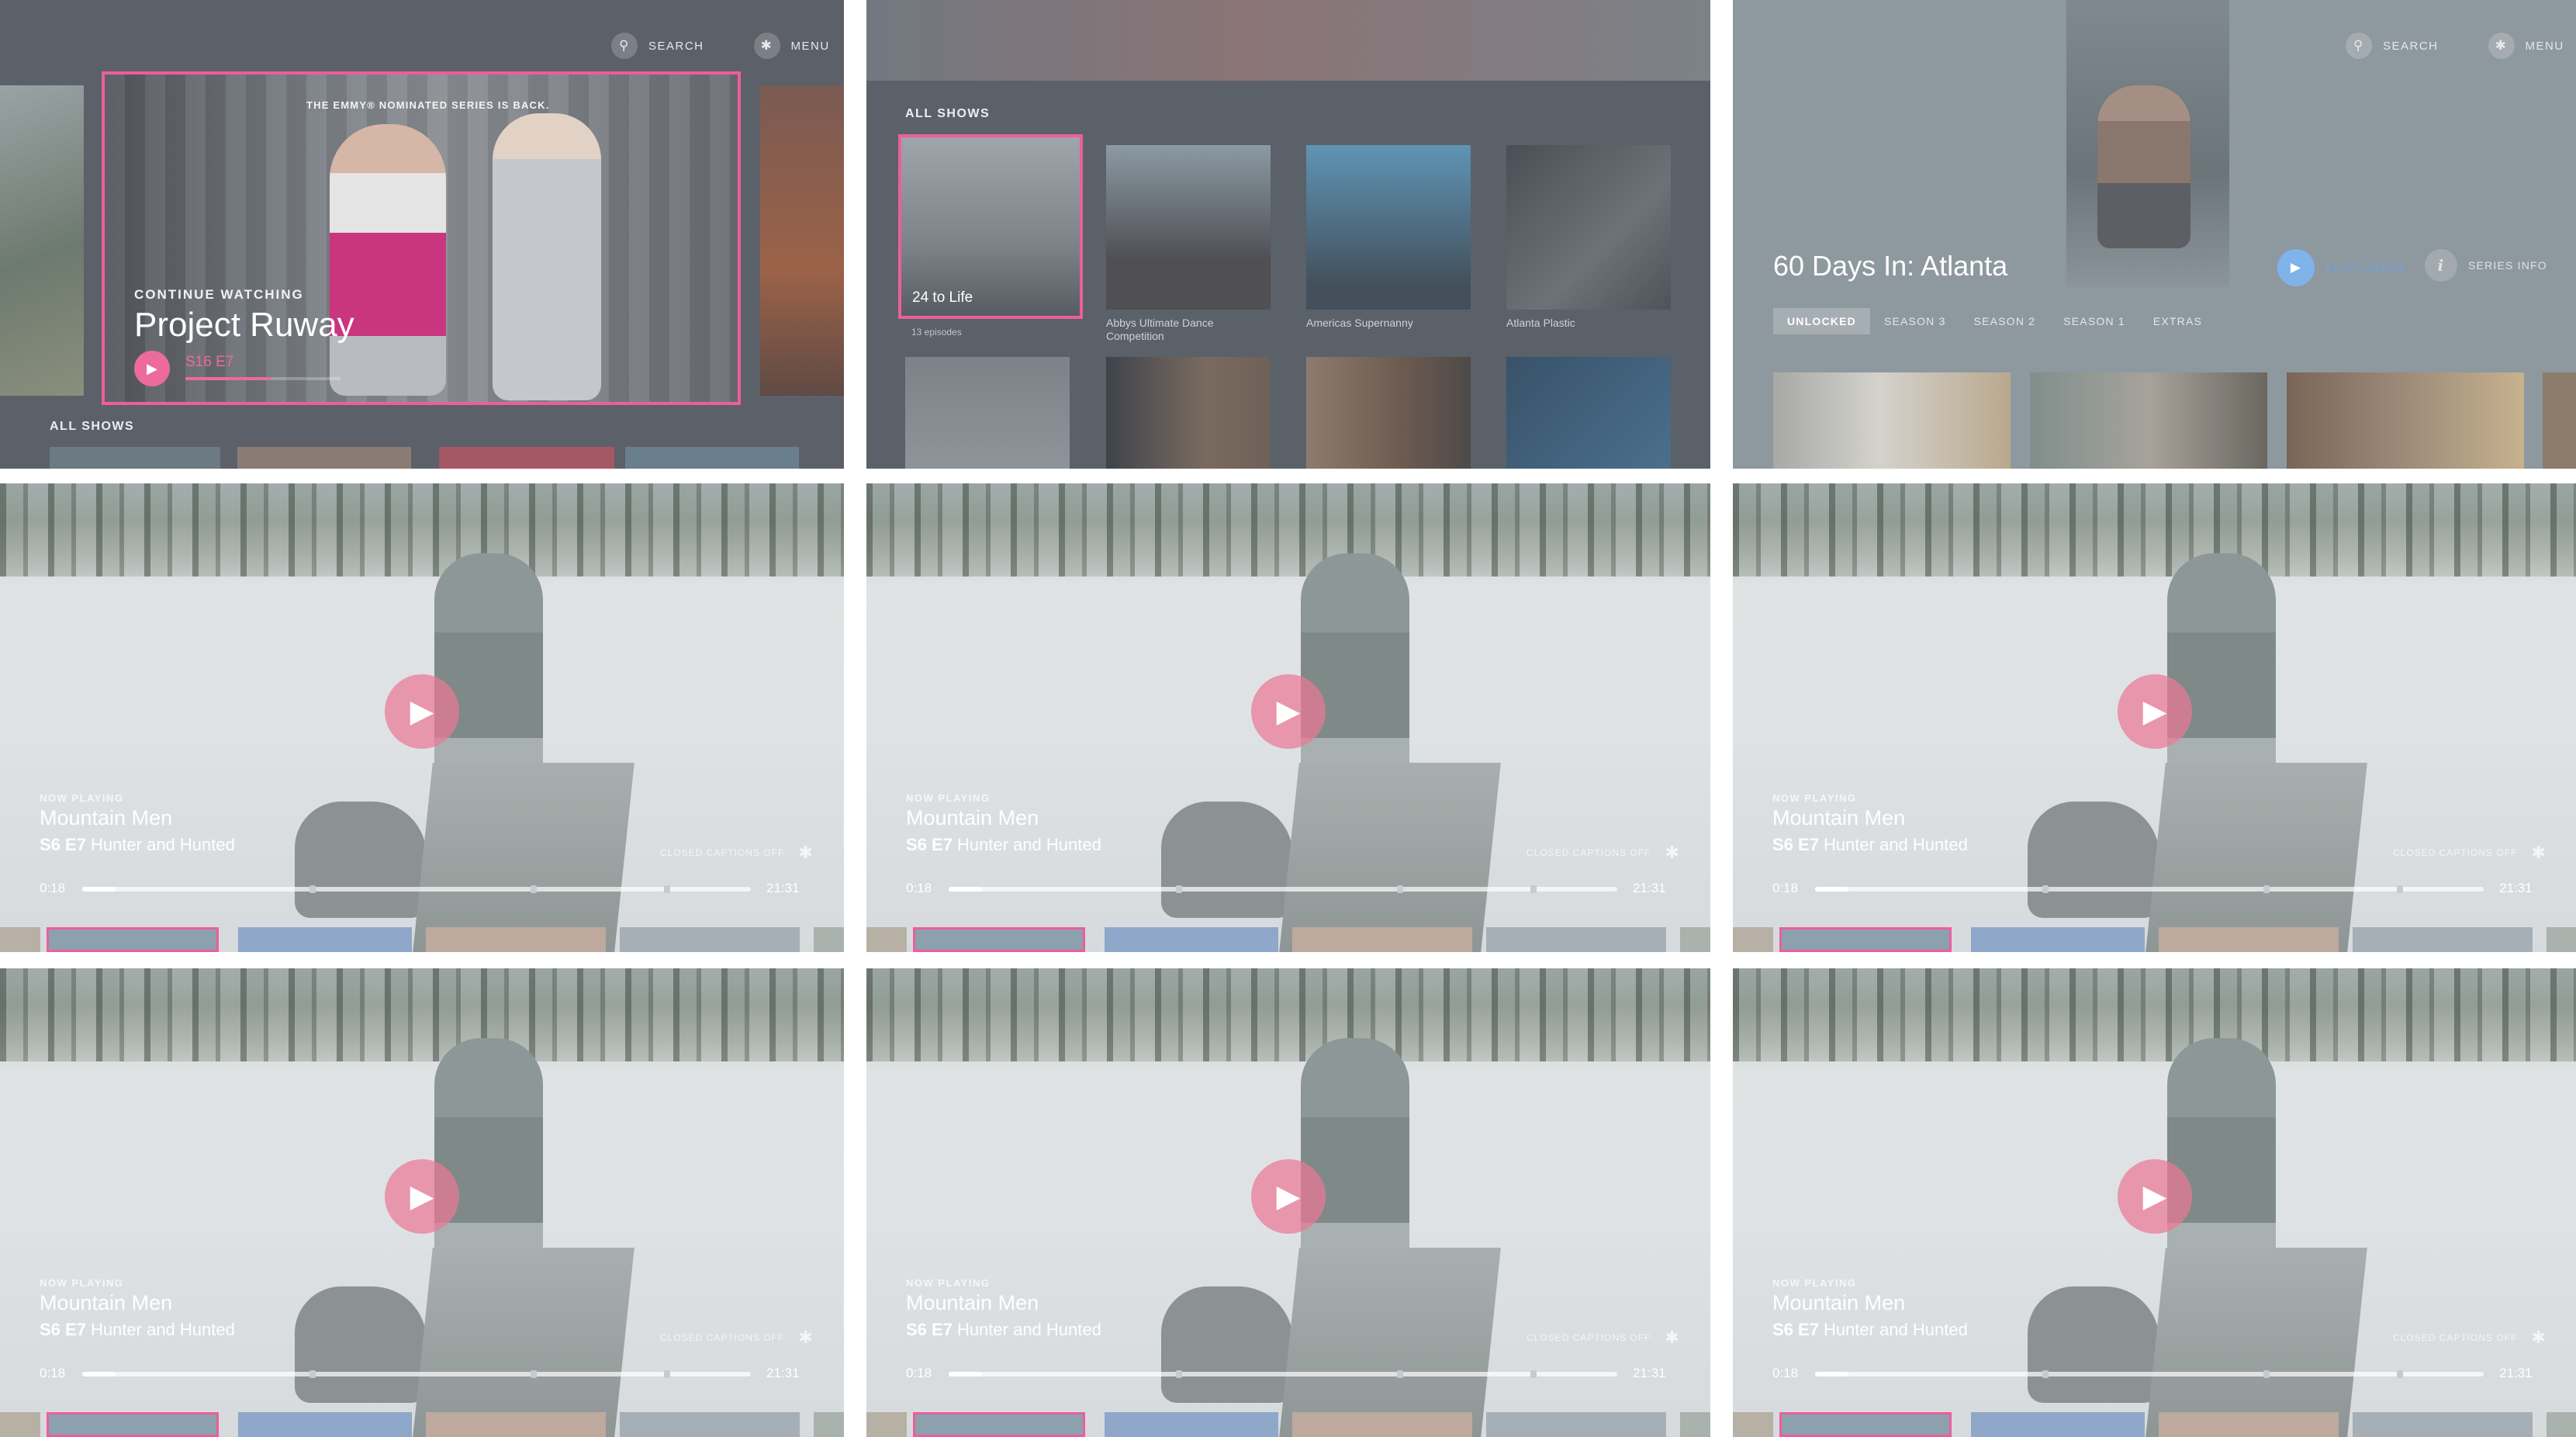 This screenshot has height=1437, width=2576. What do you see at coordinates (42, 240) in the screenshot?
I see `previous-hero-card` at bounding box center [42, 240].